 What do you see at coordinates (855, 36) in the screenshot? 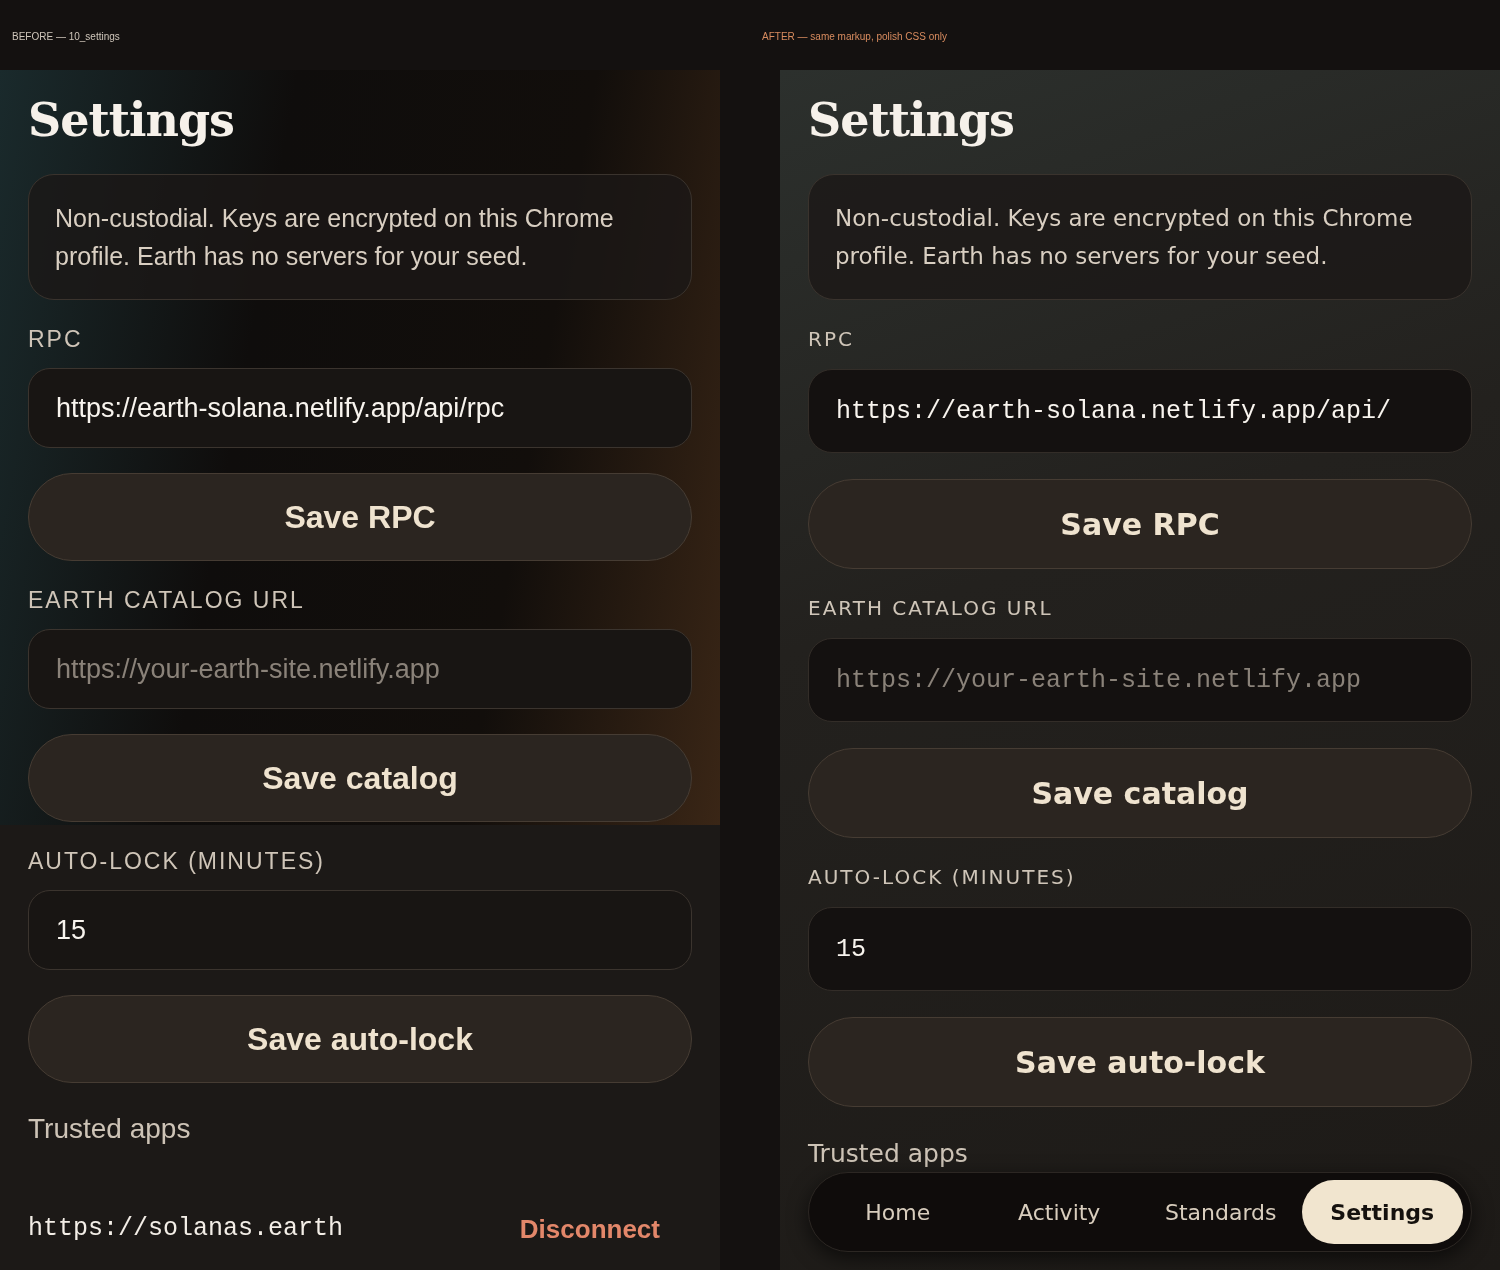
I see `panel-caption: AFTER — same markup, polish CSS only` at bounding box center [855, 36].